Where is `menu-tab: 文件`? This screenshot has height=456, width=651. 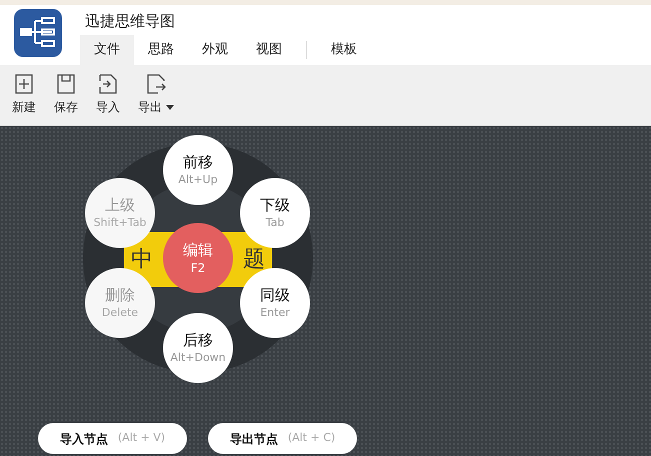 menu-tab: 文件 is located at coordinates (107, 50).